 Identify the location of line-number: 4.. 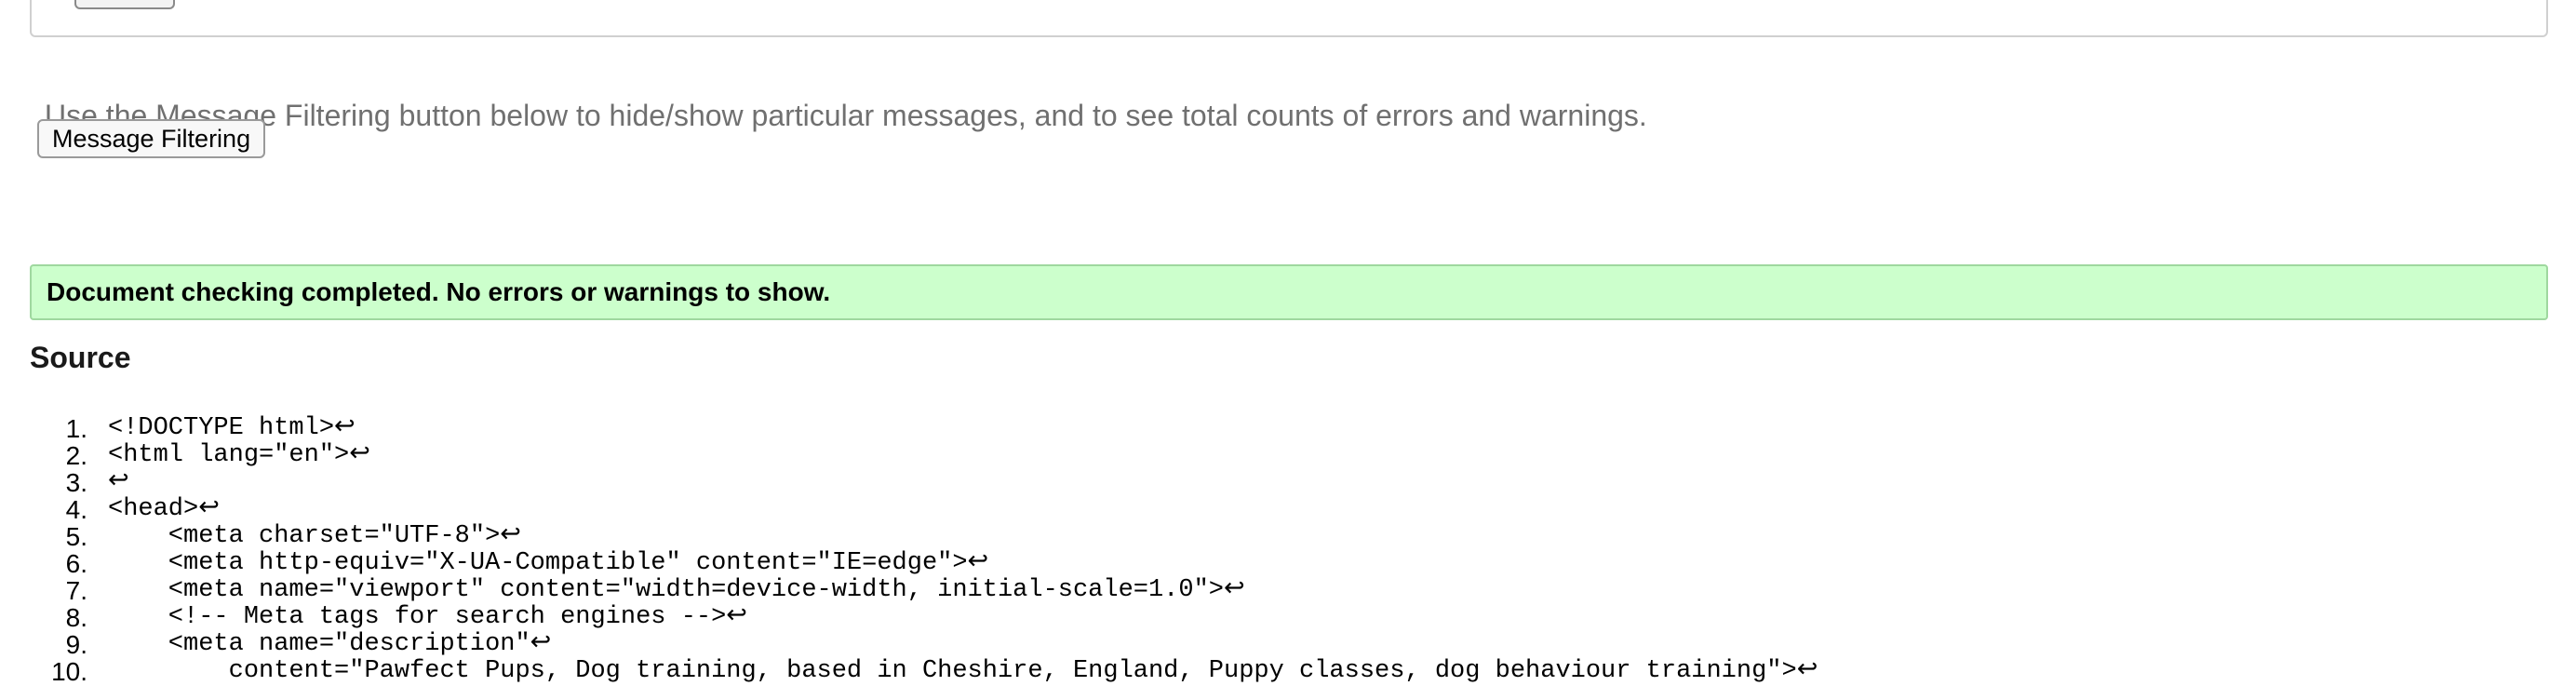
(76, 510).